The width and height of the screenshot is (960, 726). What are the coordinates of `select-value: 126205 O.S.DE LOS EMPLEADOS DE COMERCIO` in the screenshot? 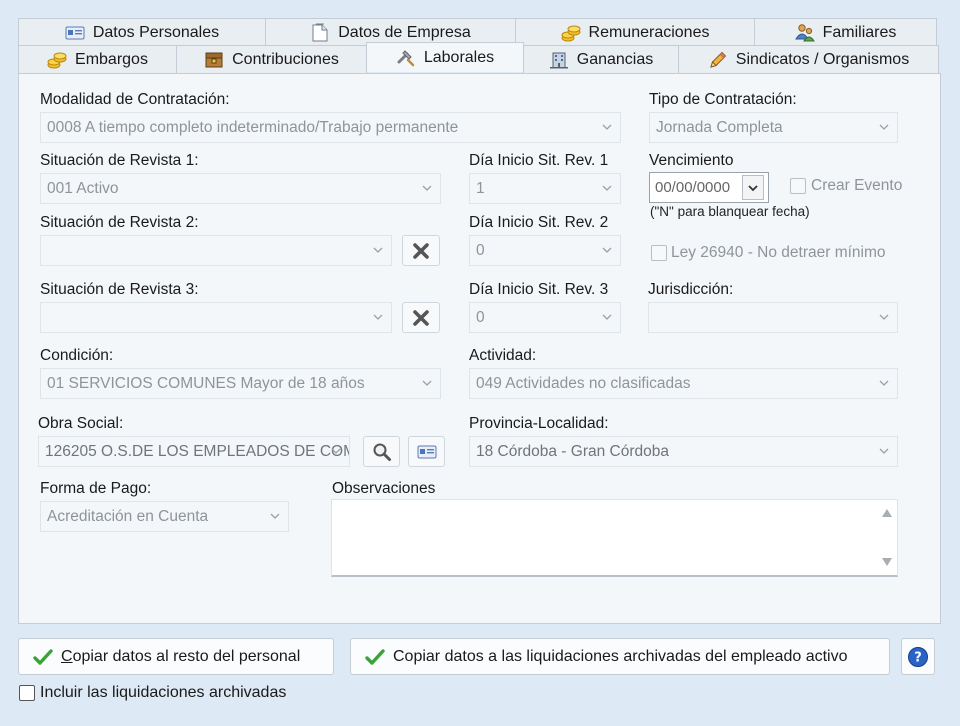 It's located at (197, 451).